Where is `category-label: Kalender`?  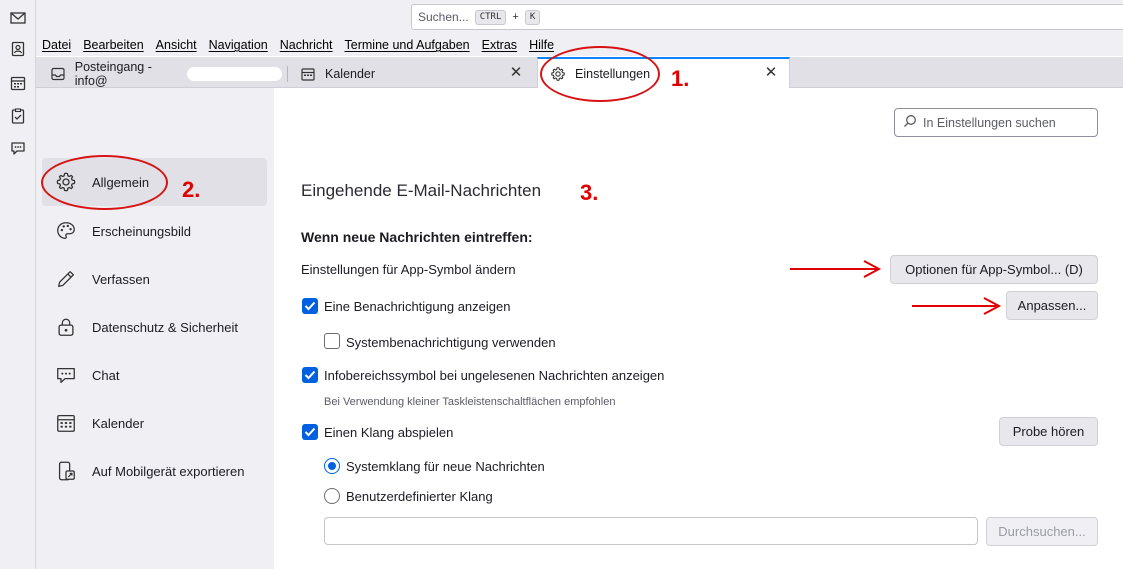 category-label: Kalender is located at coordinates (118, 423).